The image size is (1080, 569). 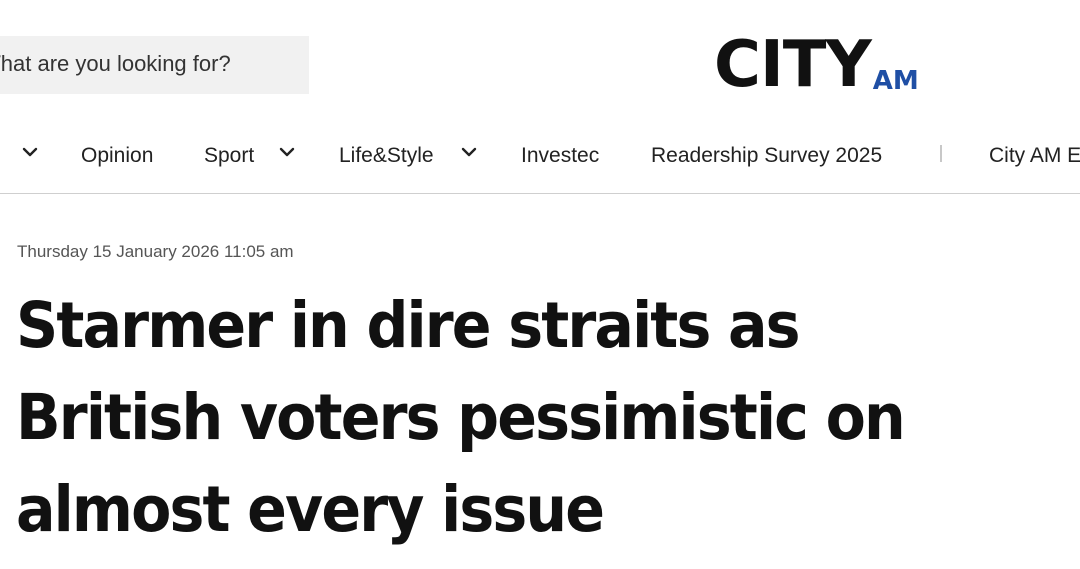 What do you see at coordinates (895, 81) in the screenshot?
I see `logo-am-text: AM` at bounding box center [895, 81].